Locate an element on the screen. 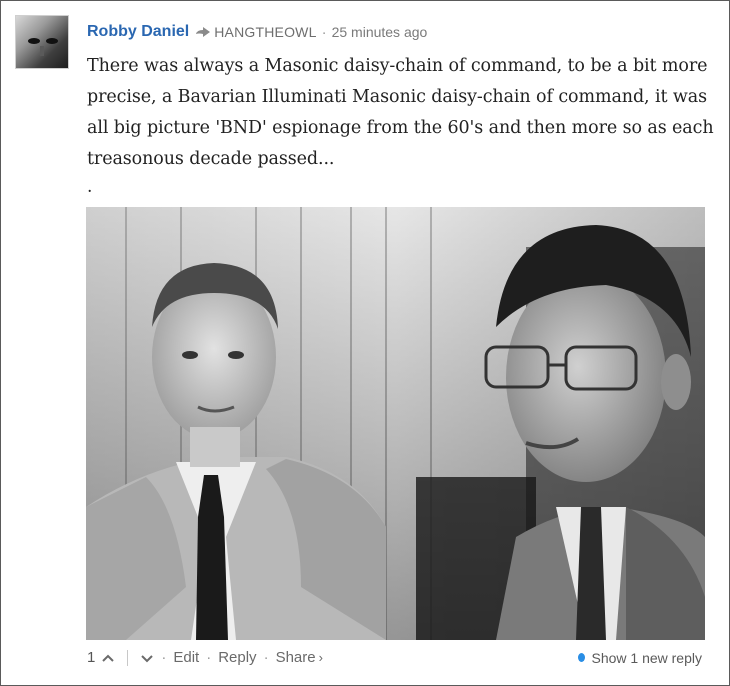 This screenshot has width=730, height=686. vote-divider is located at coordinates (128, 657).